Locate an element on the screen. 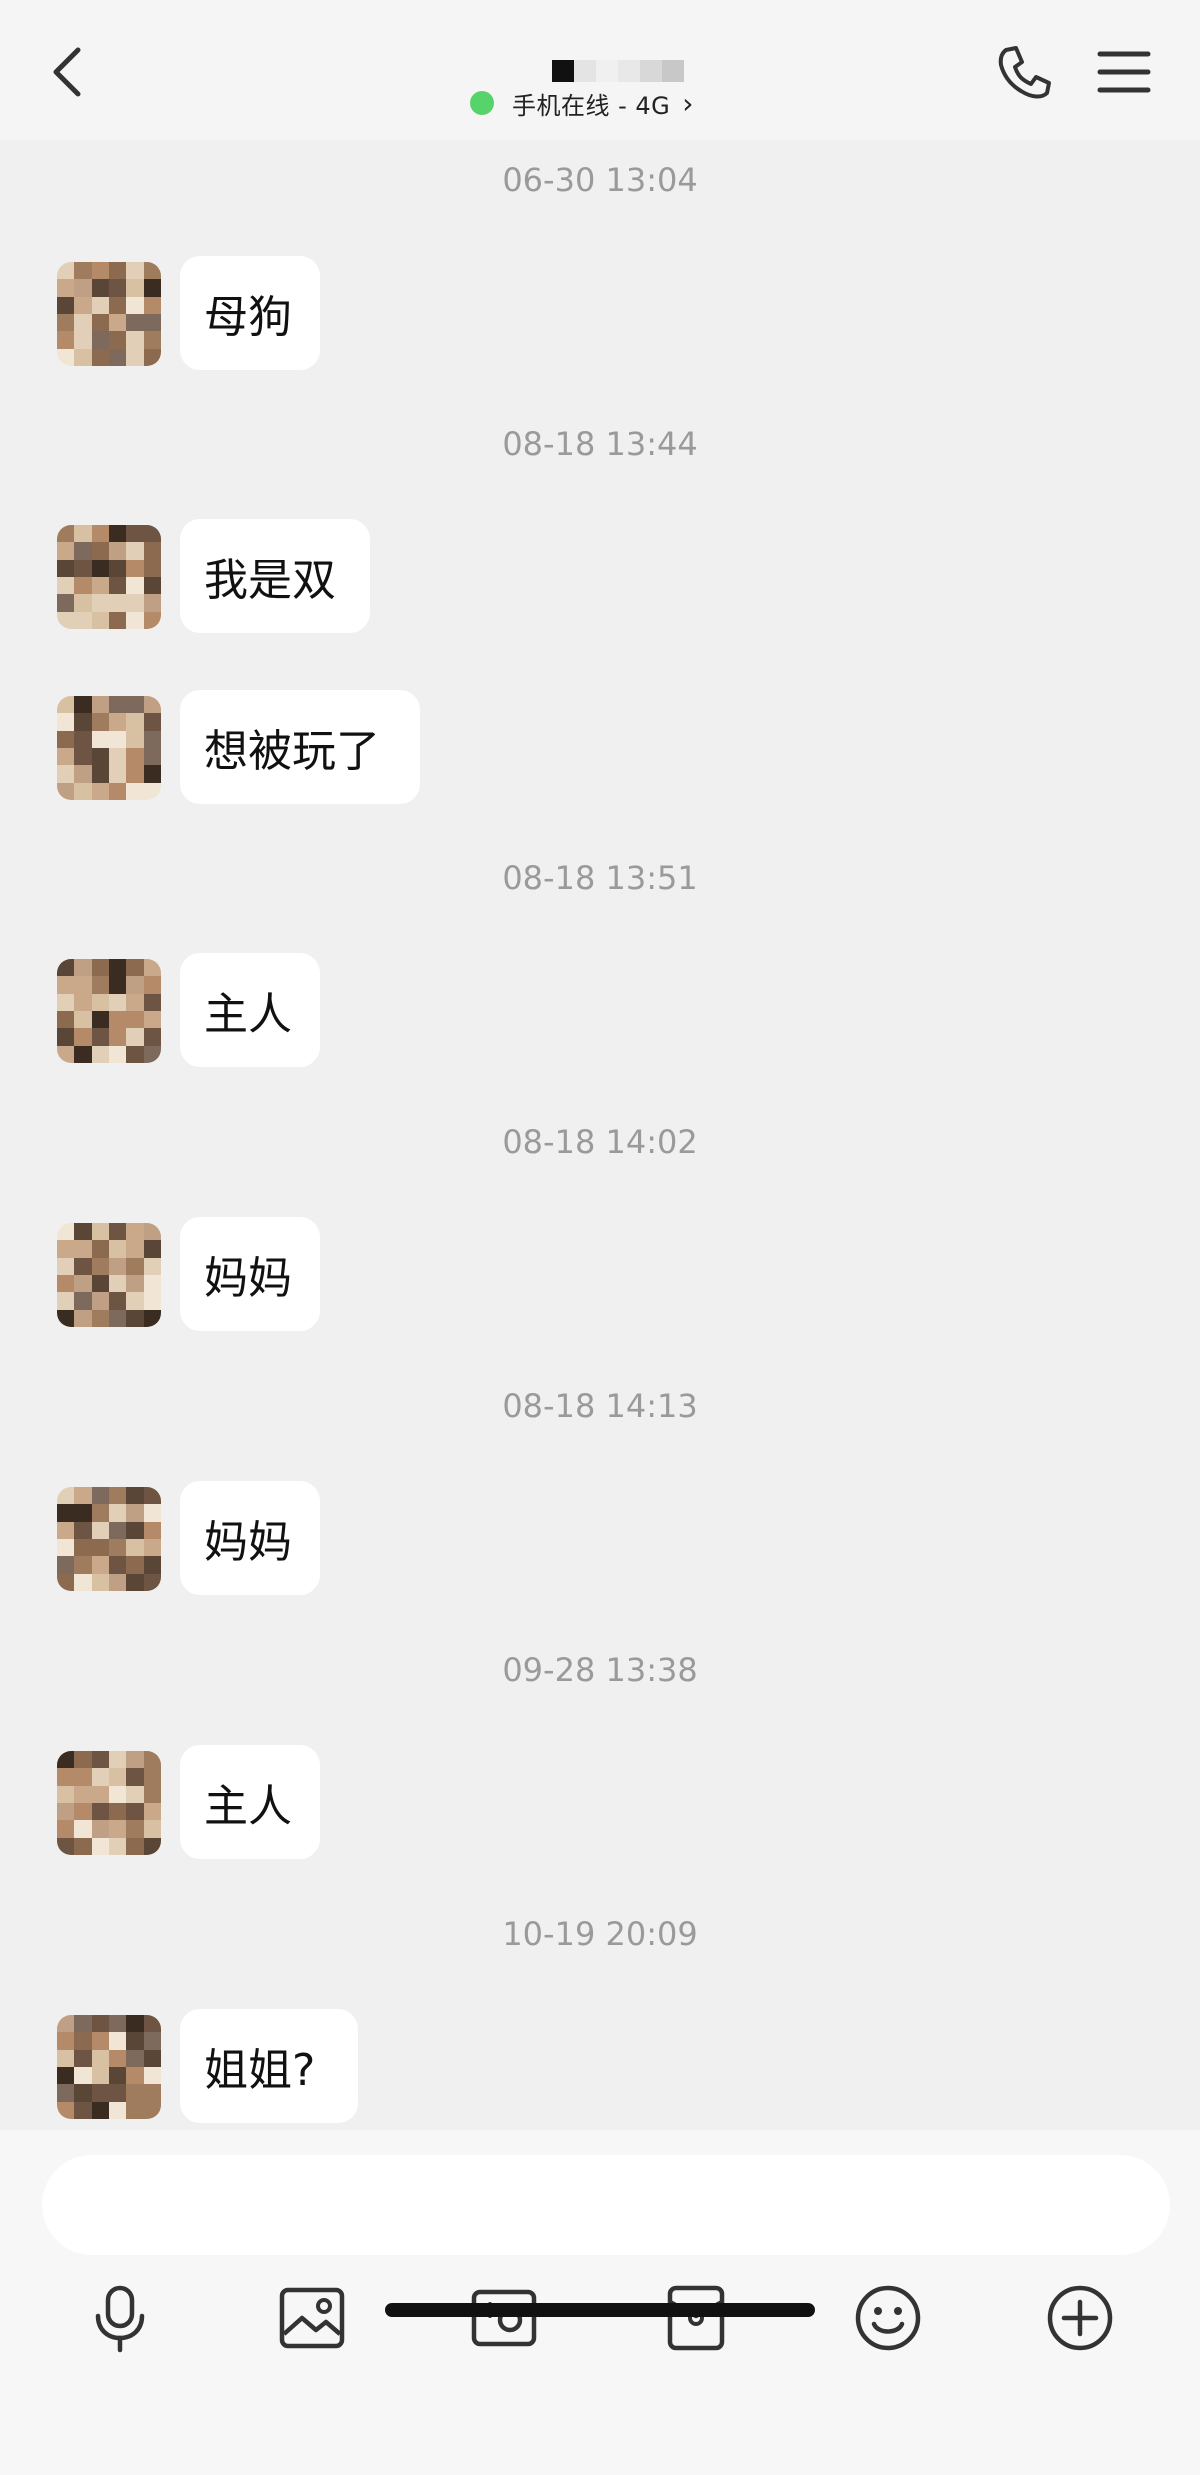 The width and height of the screenshot is (1200, 2475). image-icon is located at coordinates (312, 2318).